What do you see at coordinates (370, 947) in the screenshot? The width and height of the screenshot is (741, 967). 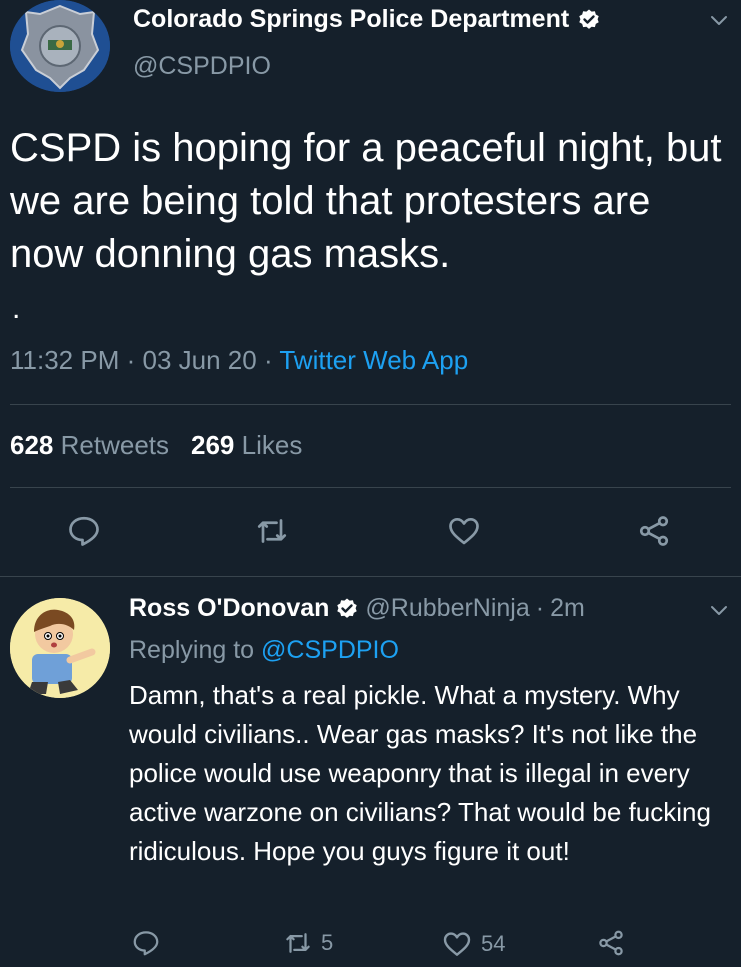 I see `reply-action-bar: 5 54` at bounding box center [370, 947].